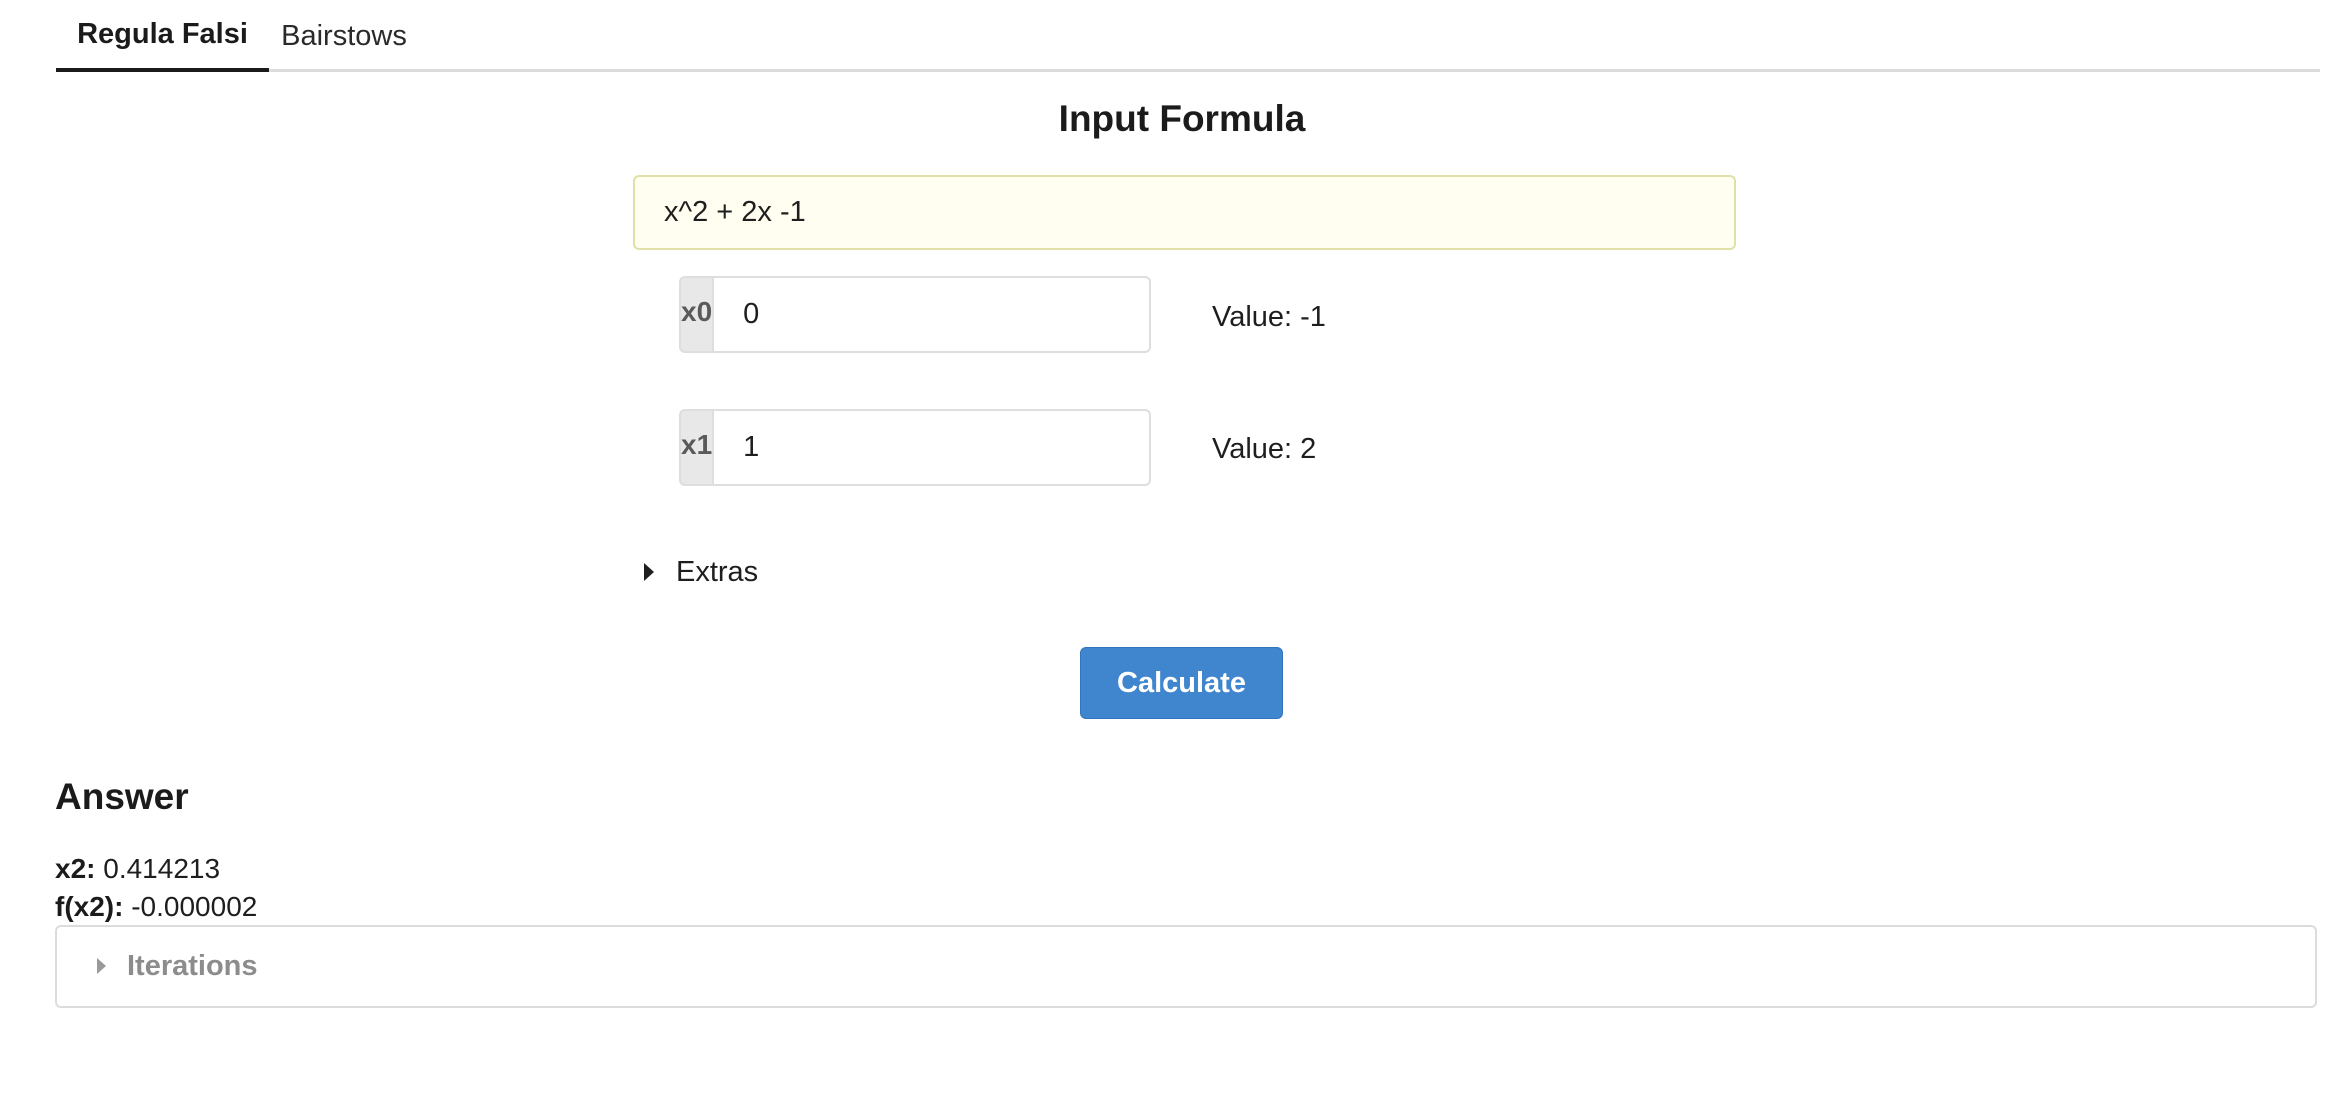 The image size is (2352, 1116). I want to click on x0-input, so click(932, 314).